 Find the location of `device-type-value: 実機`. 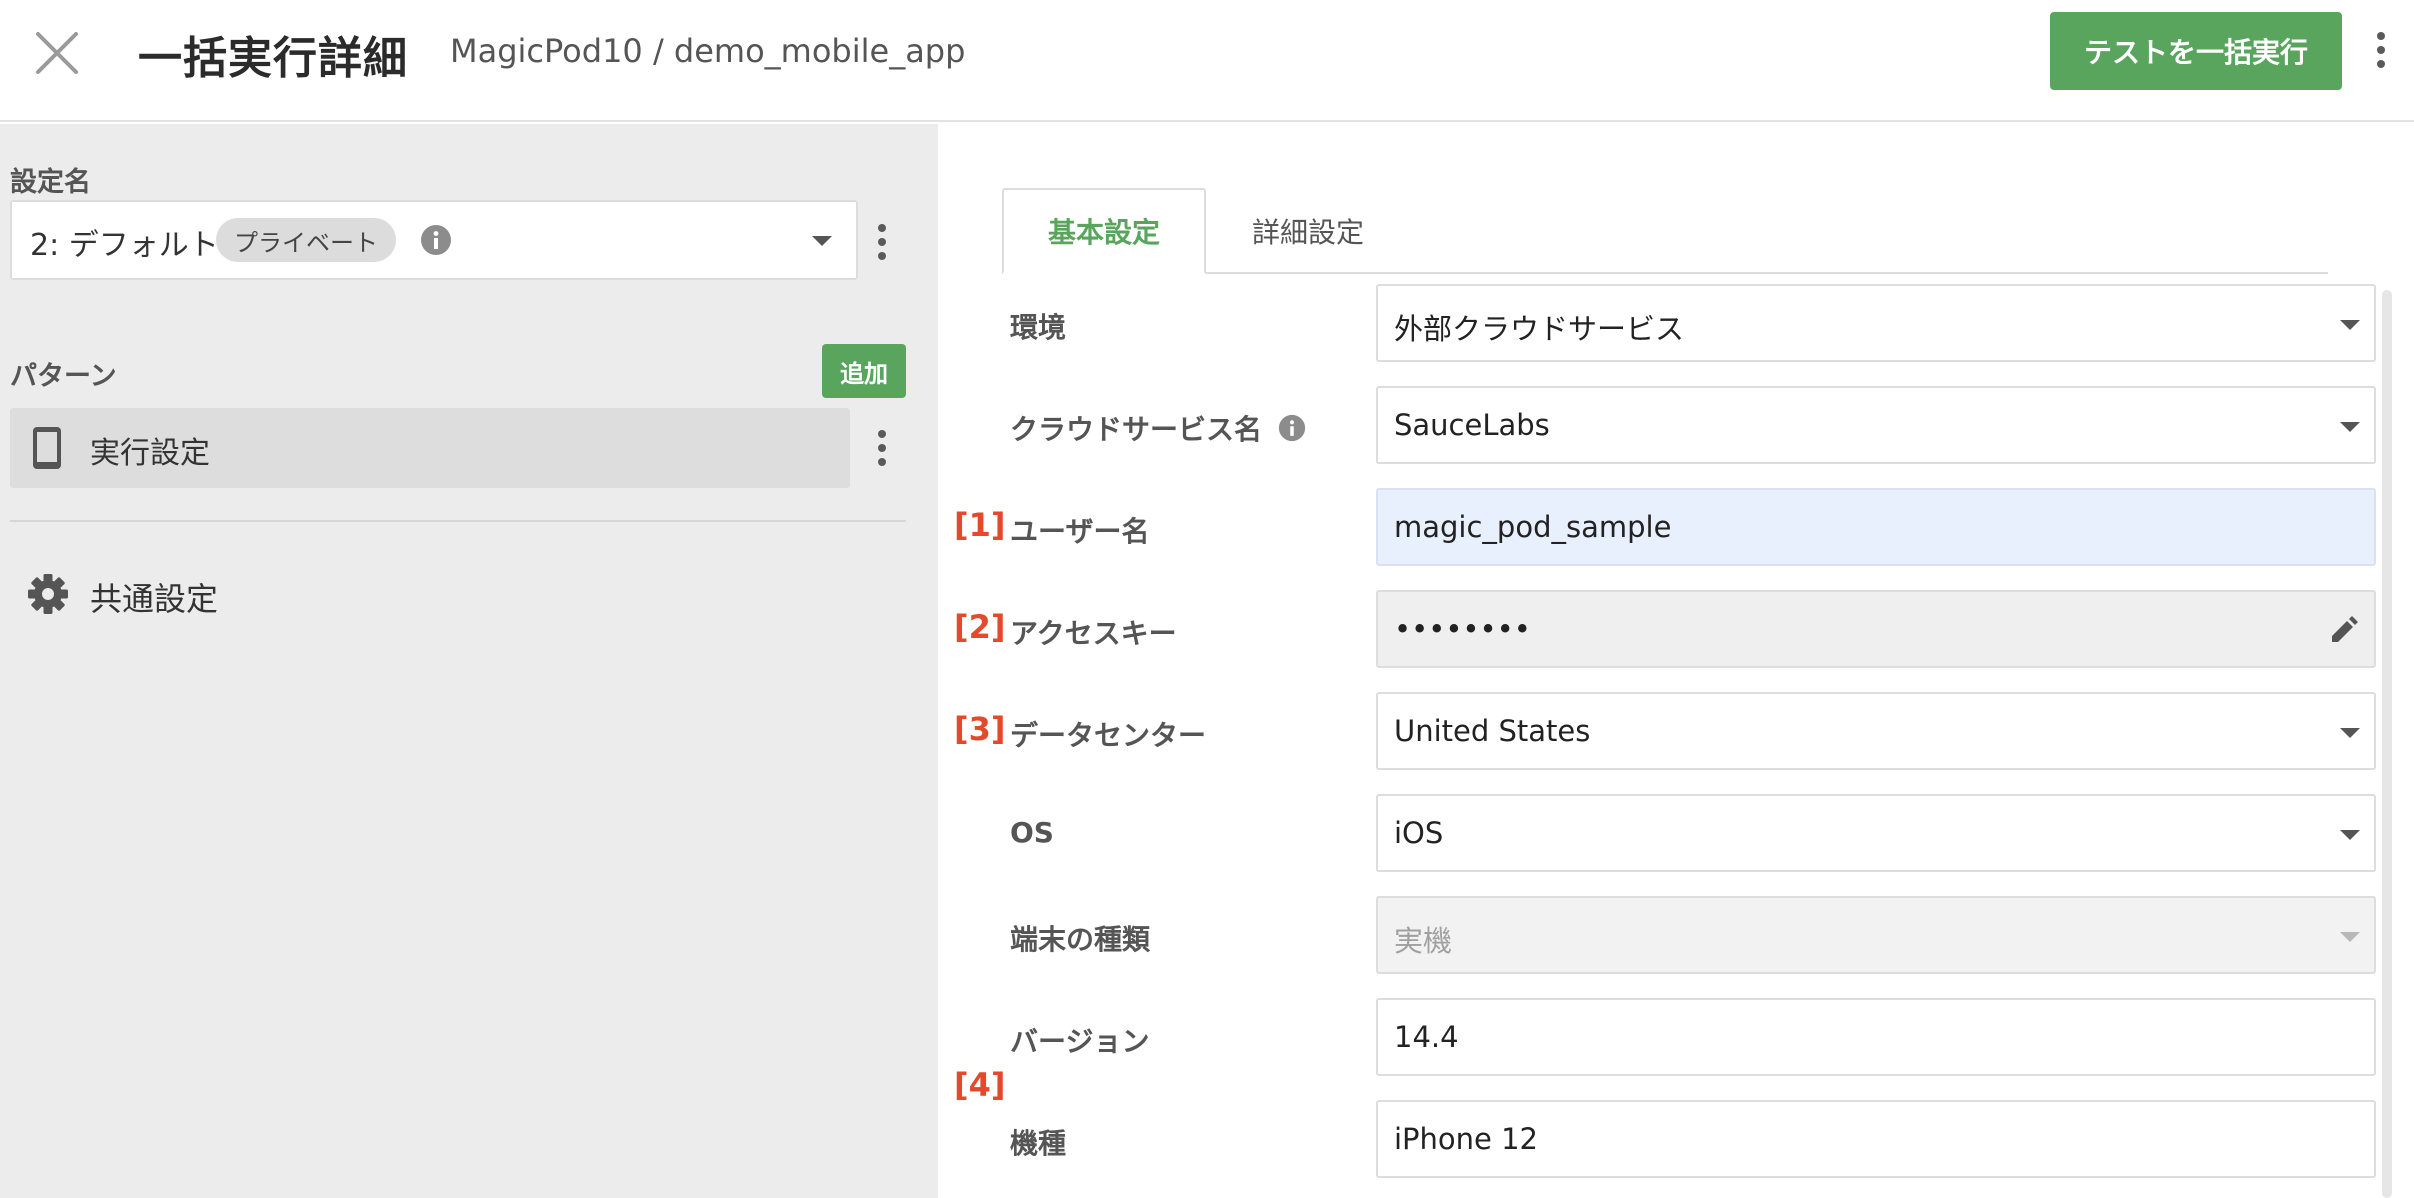

device-type-value: 実機 is located at coordinates (1423, 941).